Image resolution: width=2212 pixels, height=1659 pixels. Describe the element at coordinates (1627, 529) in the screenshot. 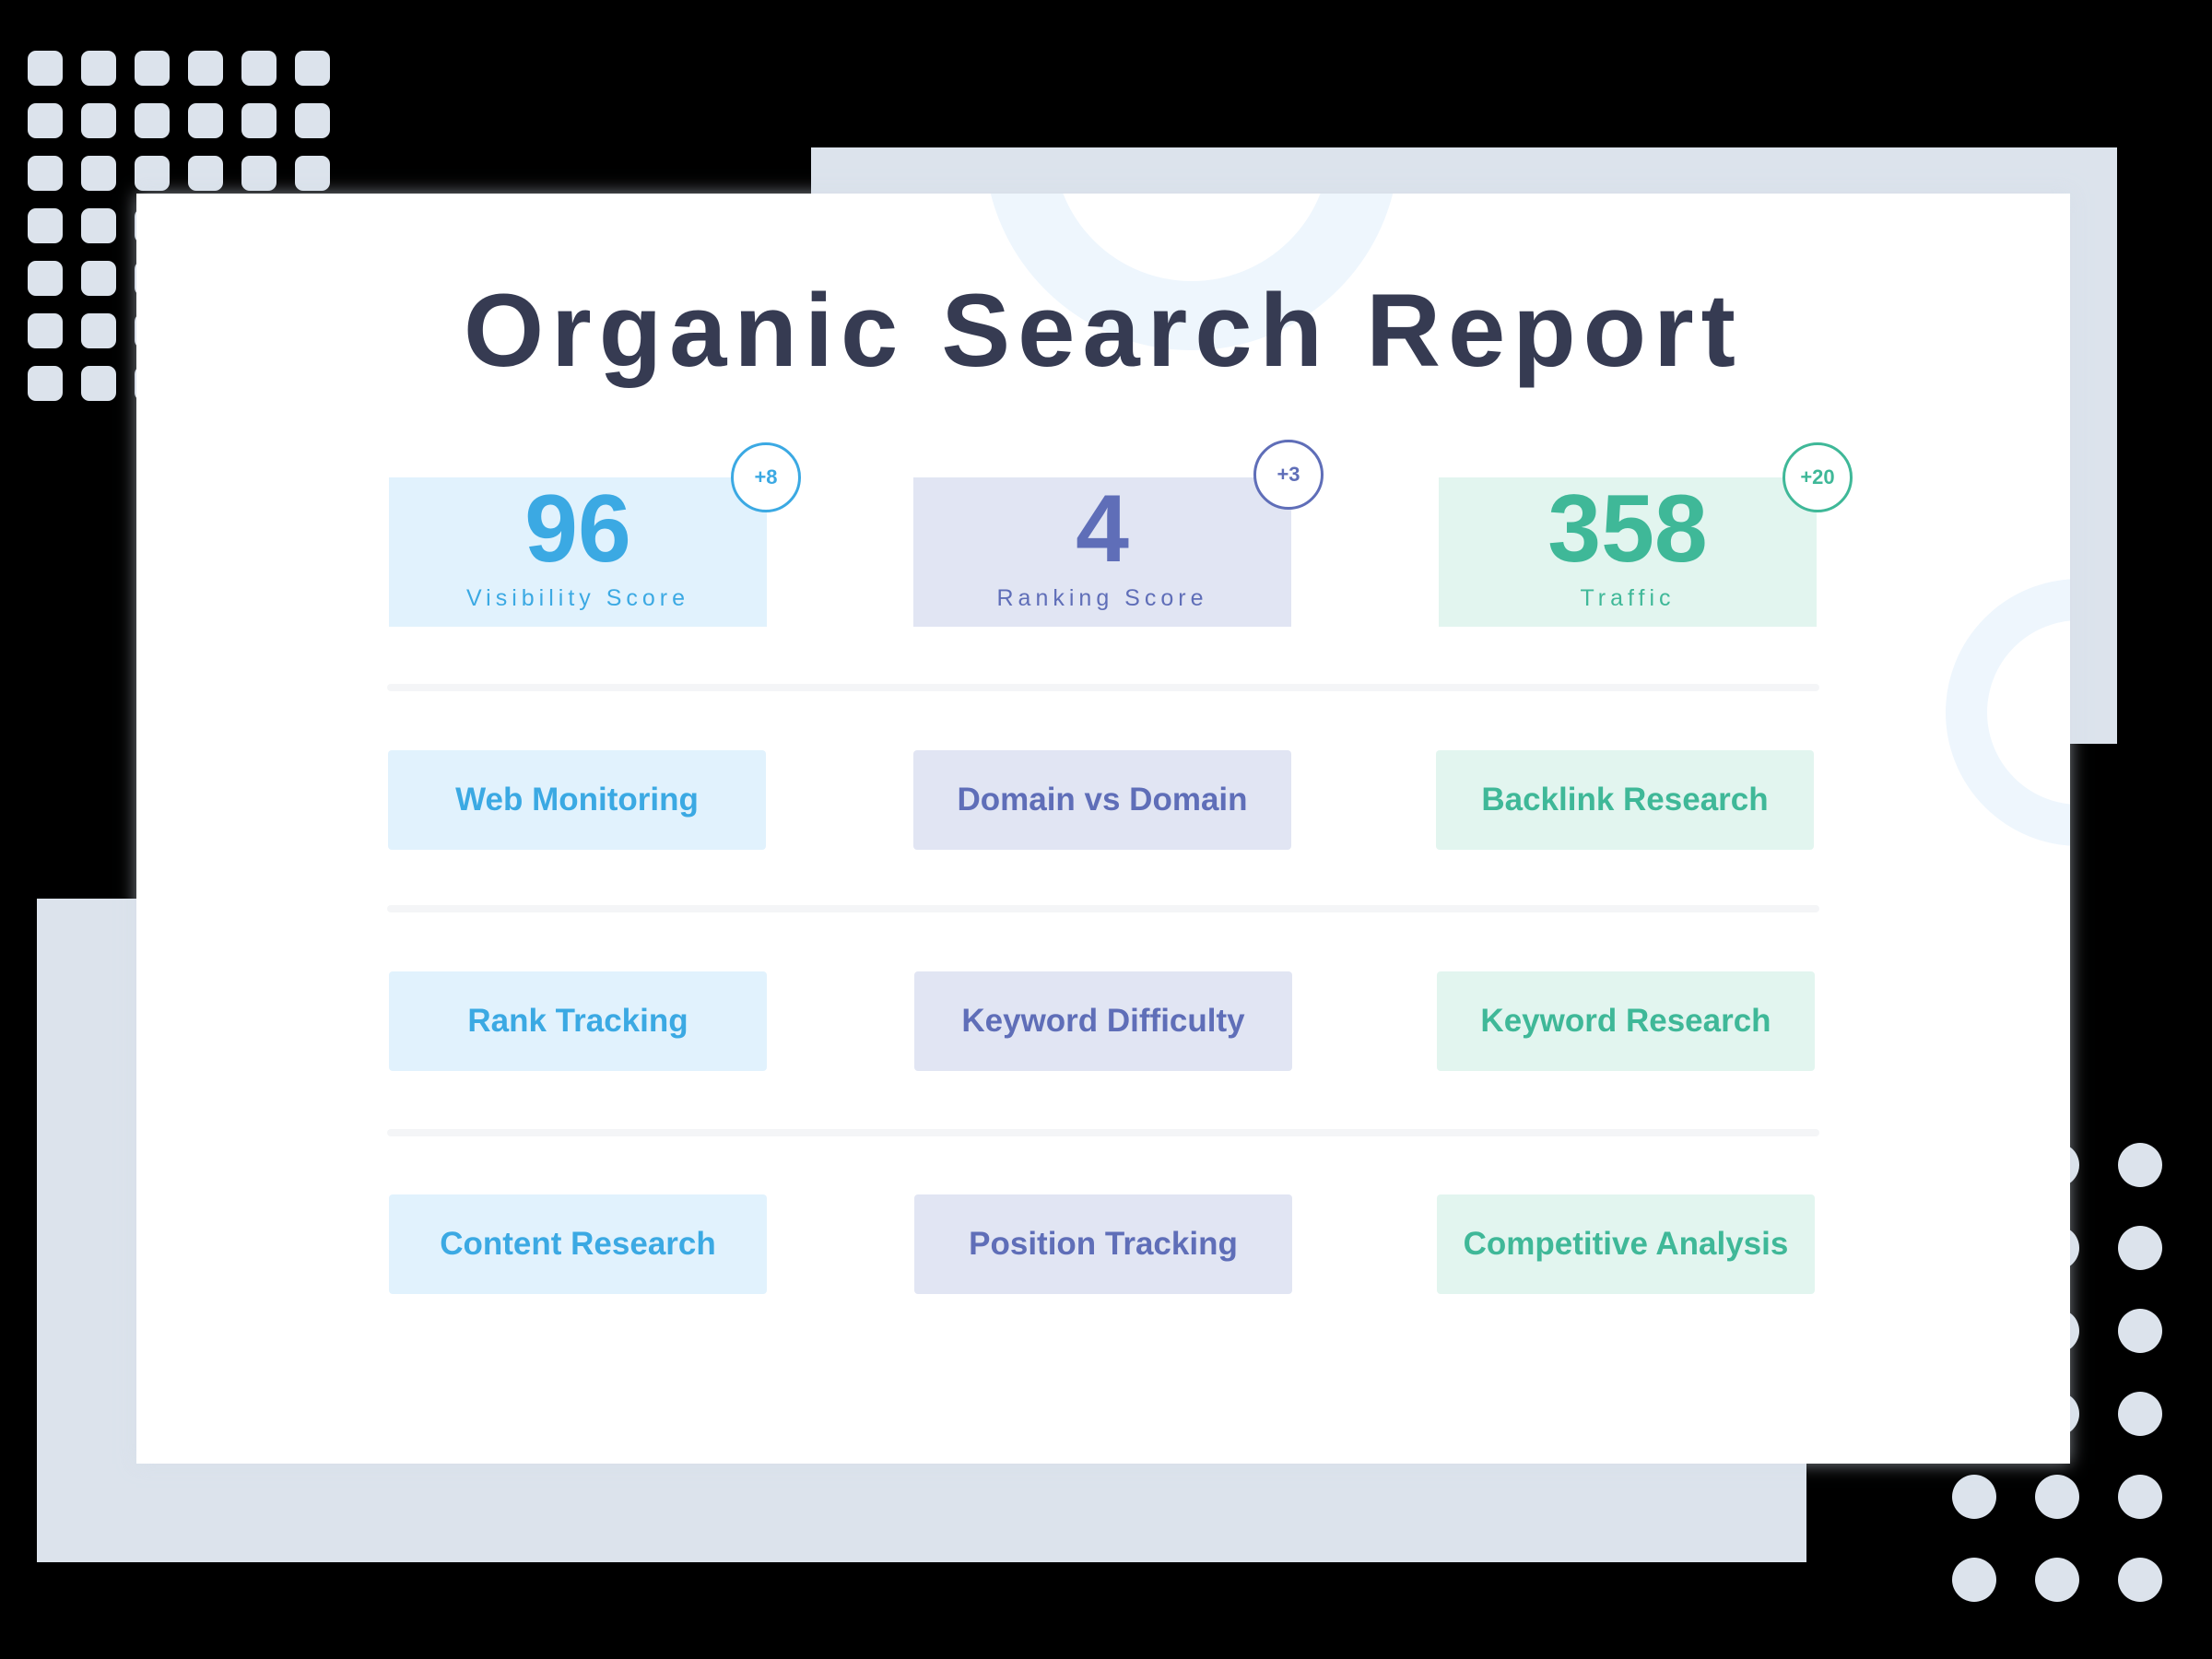

I see `stat-value: 358` at that location.